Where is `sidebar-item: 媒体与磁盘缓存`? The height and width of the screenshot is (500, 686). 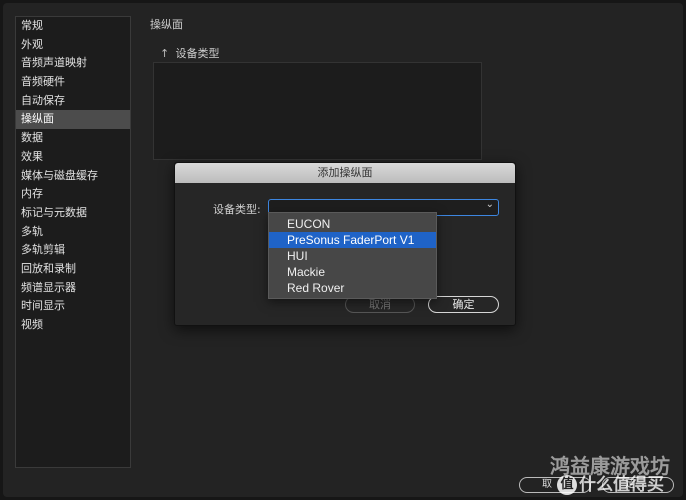 sidebar-item: 媒体与磁盘缓存 is located at coordinates (73, 176).